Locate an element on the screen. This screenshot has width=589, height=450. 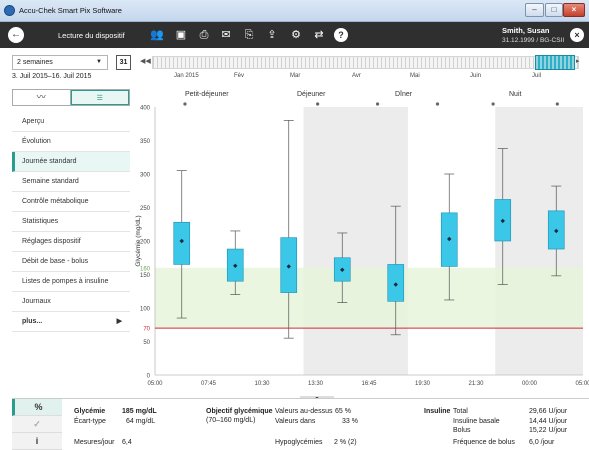
sidebar-item: Semaine standard is located at coordinates (71, 182).